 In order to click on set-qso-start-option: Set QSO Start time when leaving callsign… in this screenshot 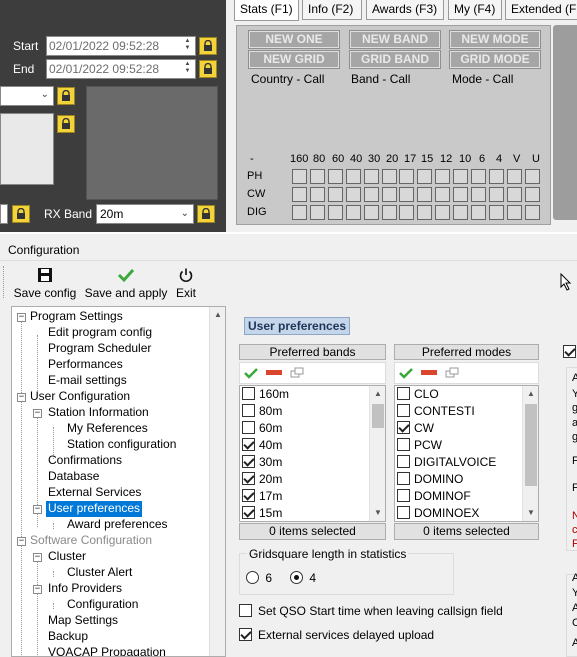, I will do `click(371, 611)`.